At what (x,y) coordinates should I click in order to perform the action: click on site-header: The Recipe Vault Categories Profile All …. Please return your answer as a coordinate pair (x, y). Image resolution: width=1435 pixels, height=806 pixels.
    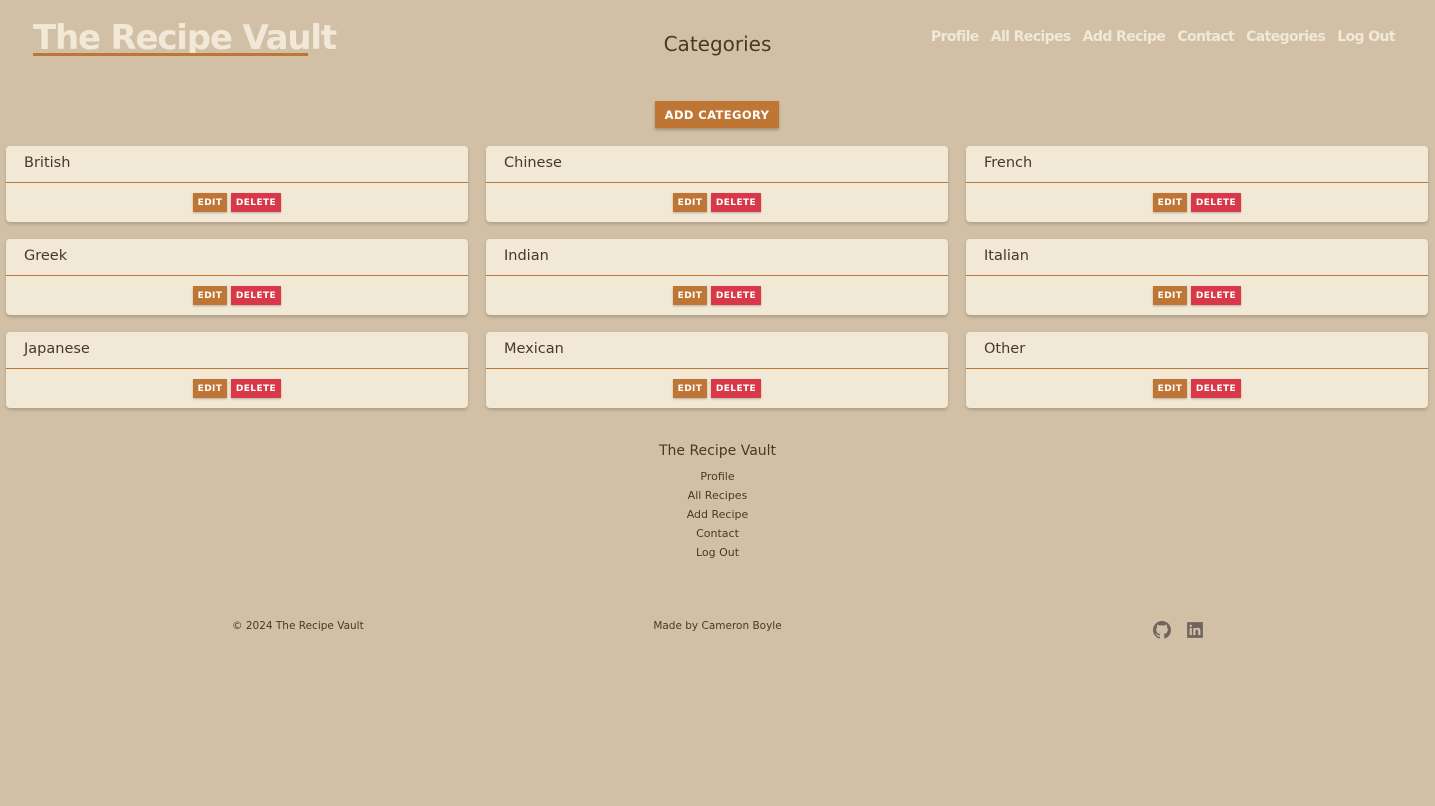
    Looking at the image, I should click on (717, 45).